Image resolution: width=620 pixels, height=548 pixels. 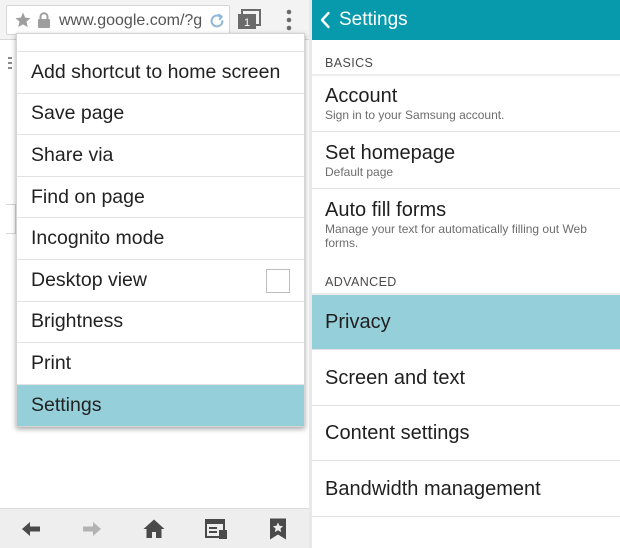 I want to click on tab-count: 1, so click(x=247, y=23).